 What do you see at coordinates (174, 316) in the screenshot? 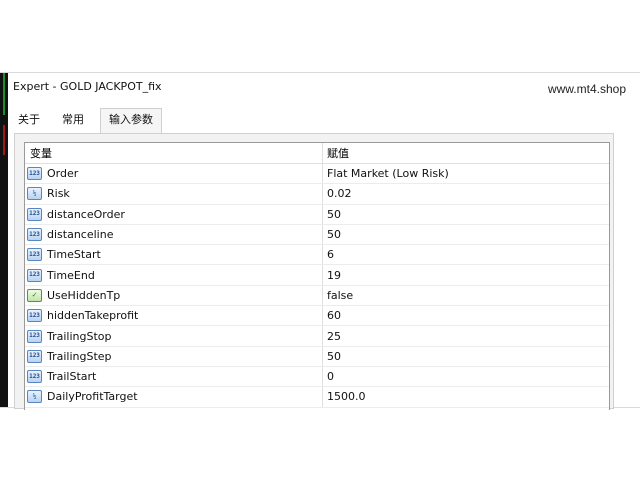
I see `variable-cell: 123 hiddenTakeprofit` at bounding box center [174, 316].